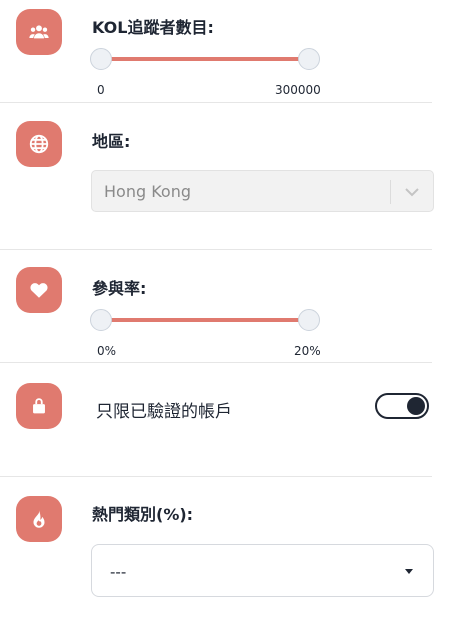 The image size is (452, 640). Describe the element at coordinates (39, 519) in the screenshot. I see `fire-icon` at that location.